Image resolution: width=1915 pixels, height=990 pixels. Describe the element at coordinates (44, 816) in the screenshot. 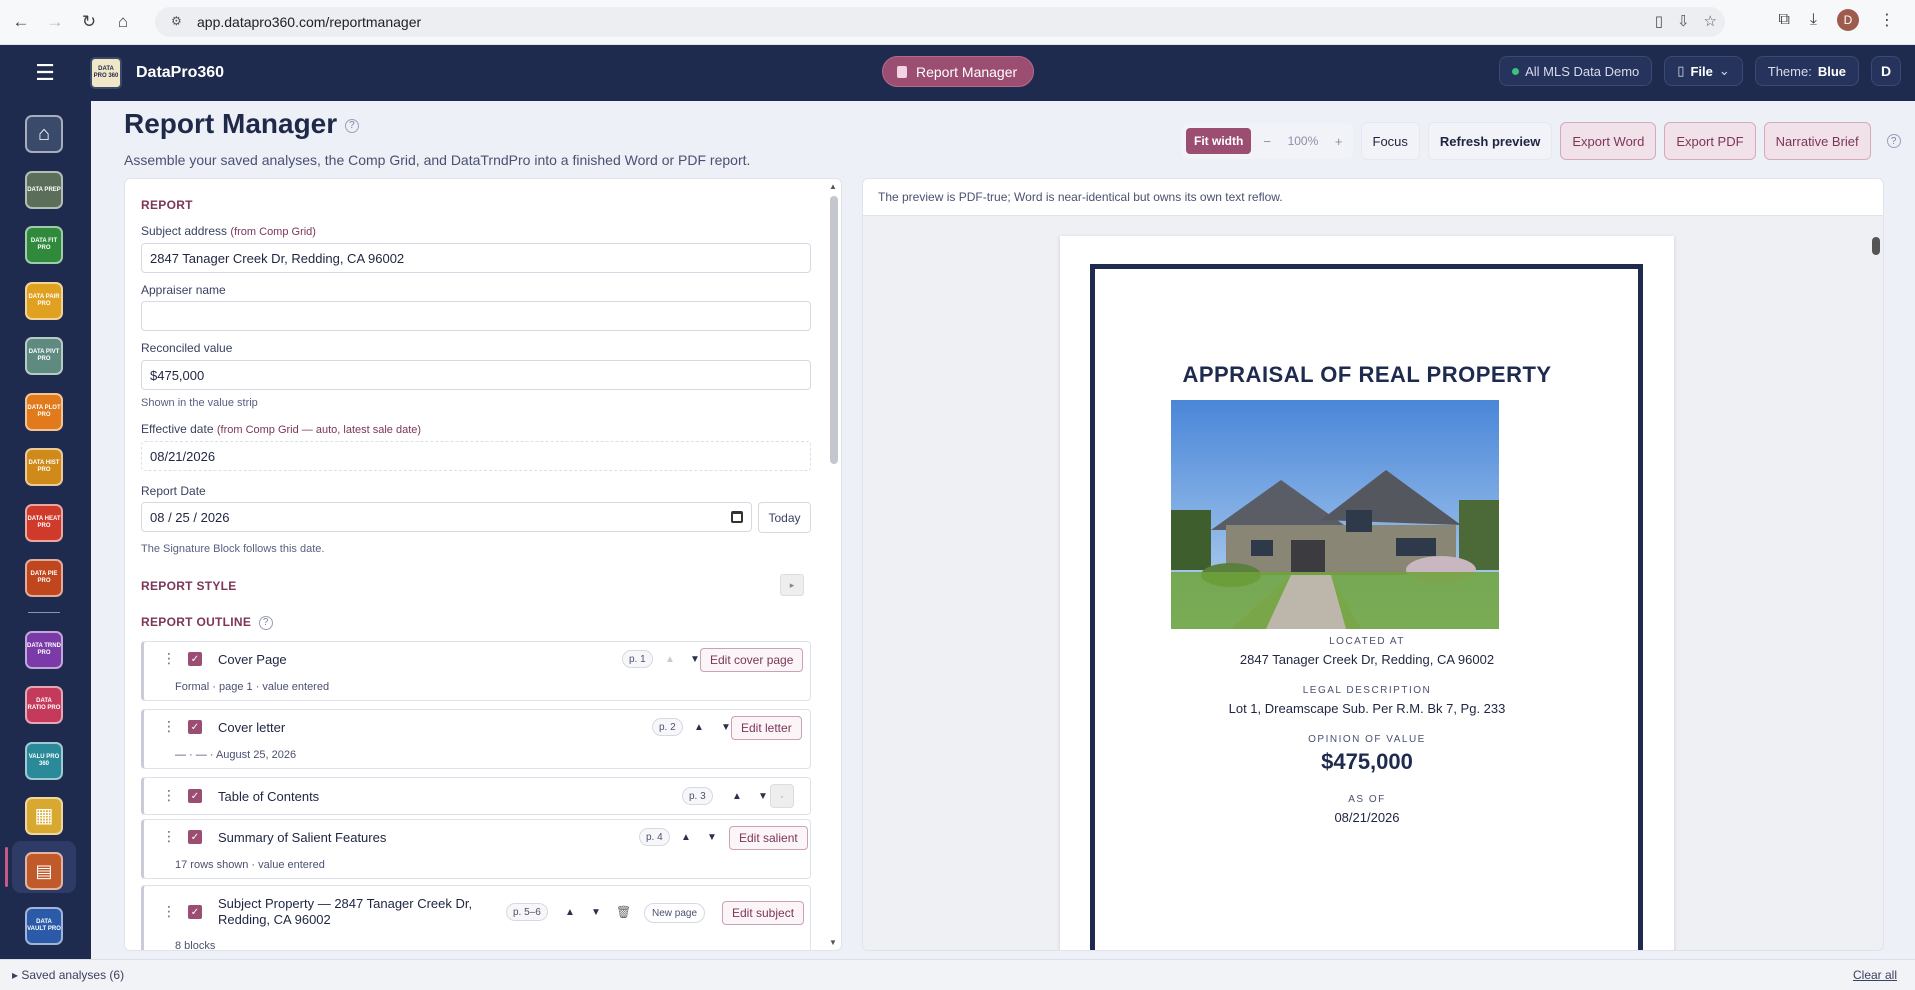

I see `rail-app-grid-icon: ▦` at that location.